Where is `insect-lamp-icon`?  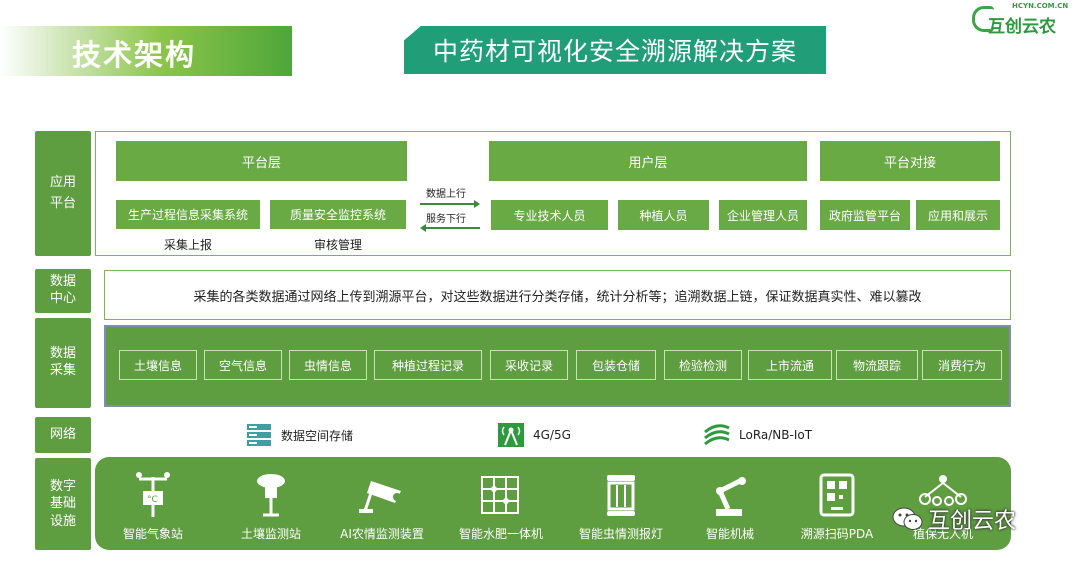
insect-lamp-icon is located at coordinates (621, 495).